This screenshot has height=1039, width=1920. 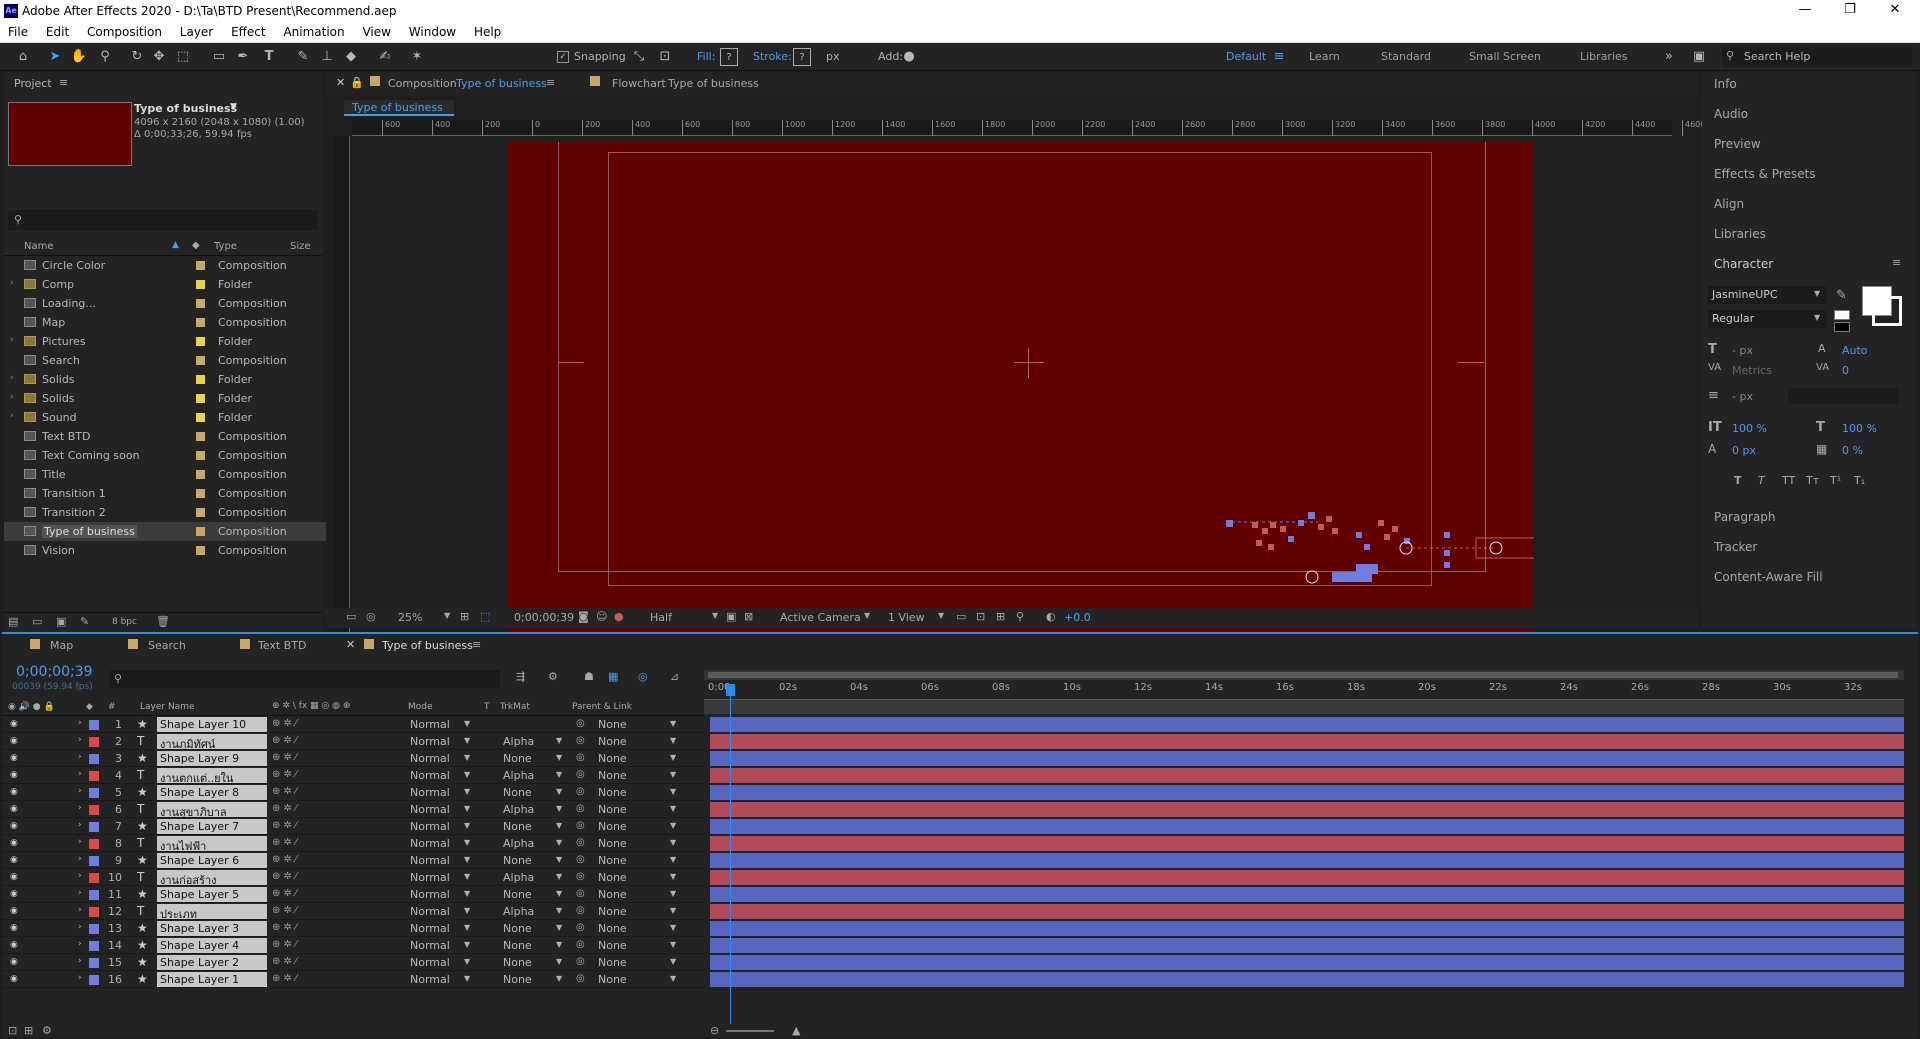 I want to click on panel-effects-presets: Effects & Presets, so click(x=1764, y=174).